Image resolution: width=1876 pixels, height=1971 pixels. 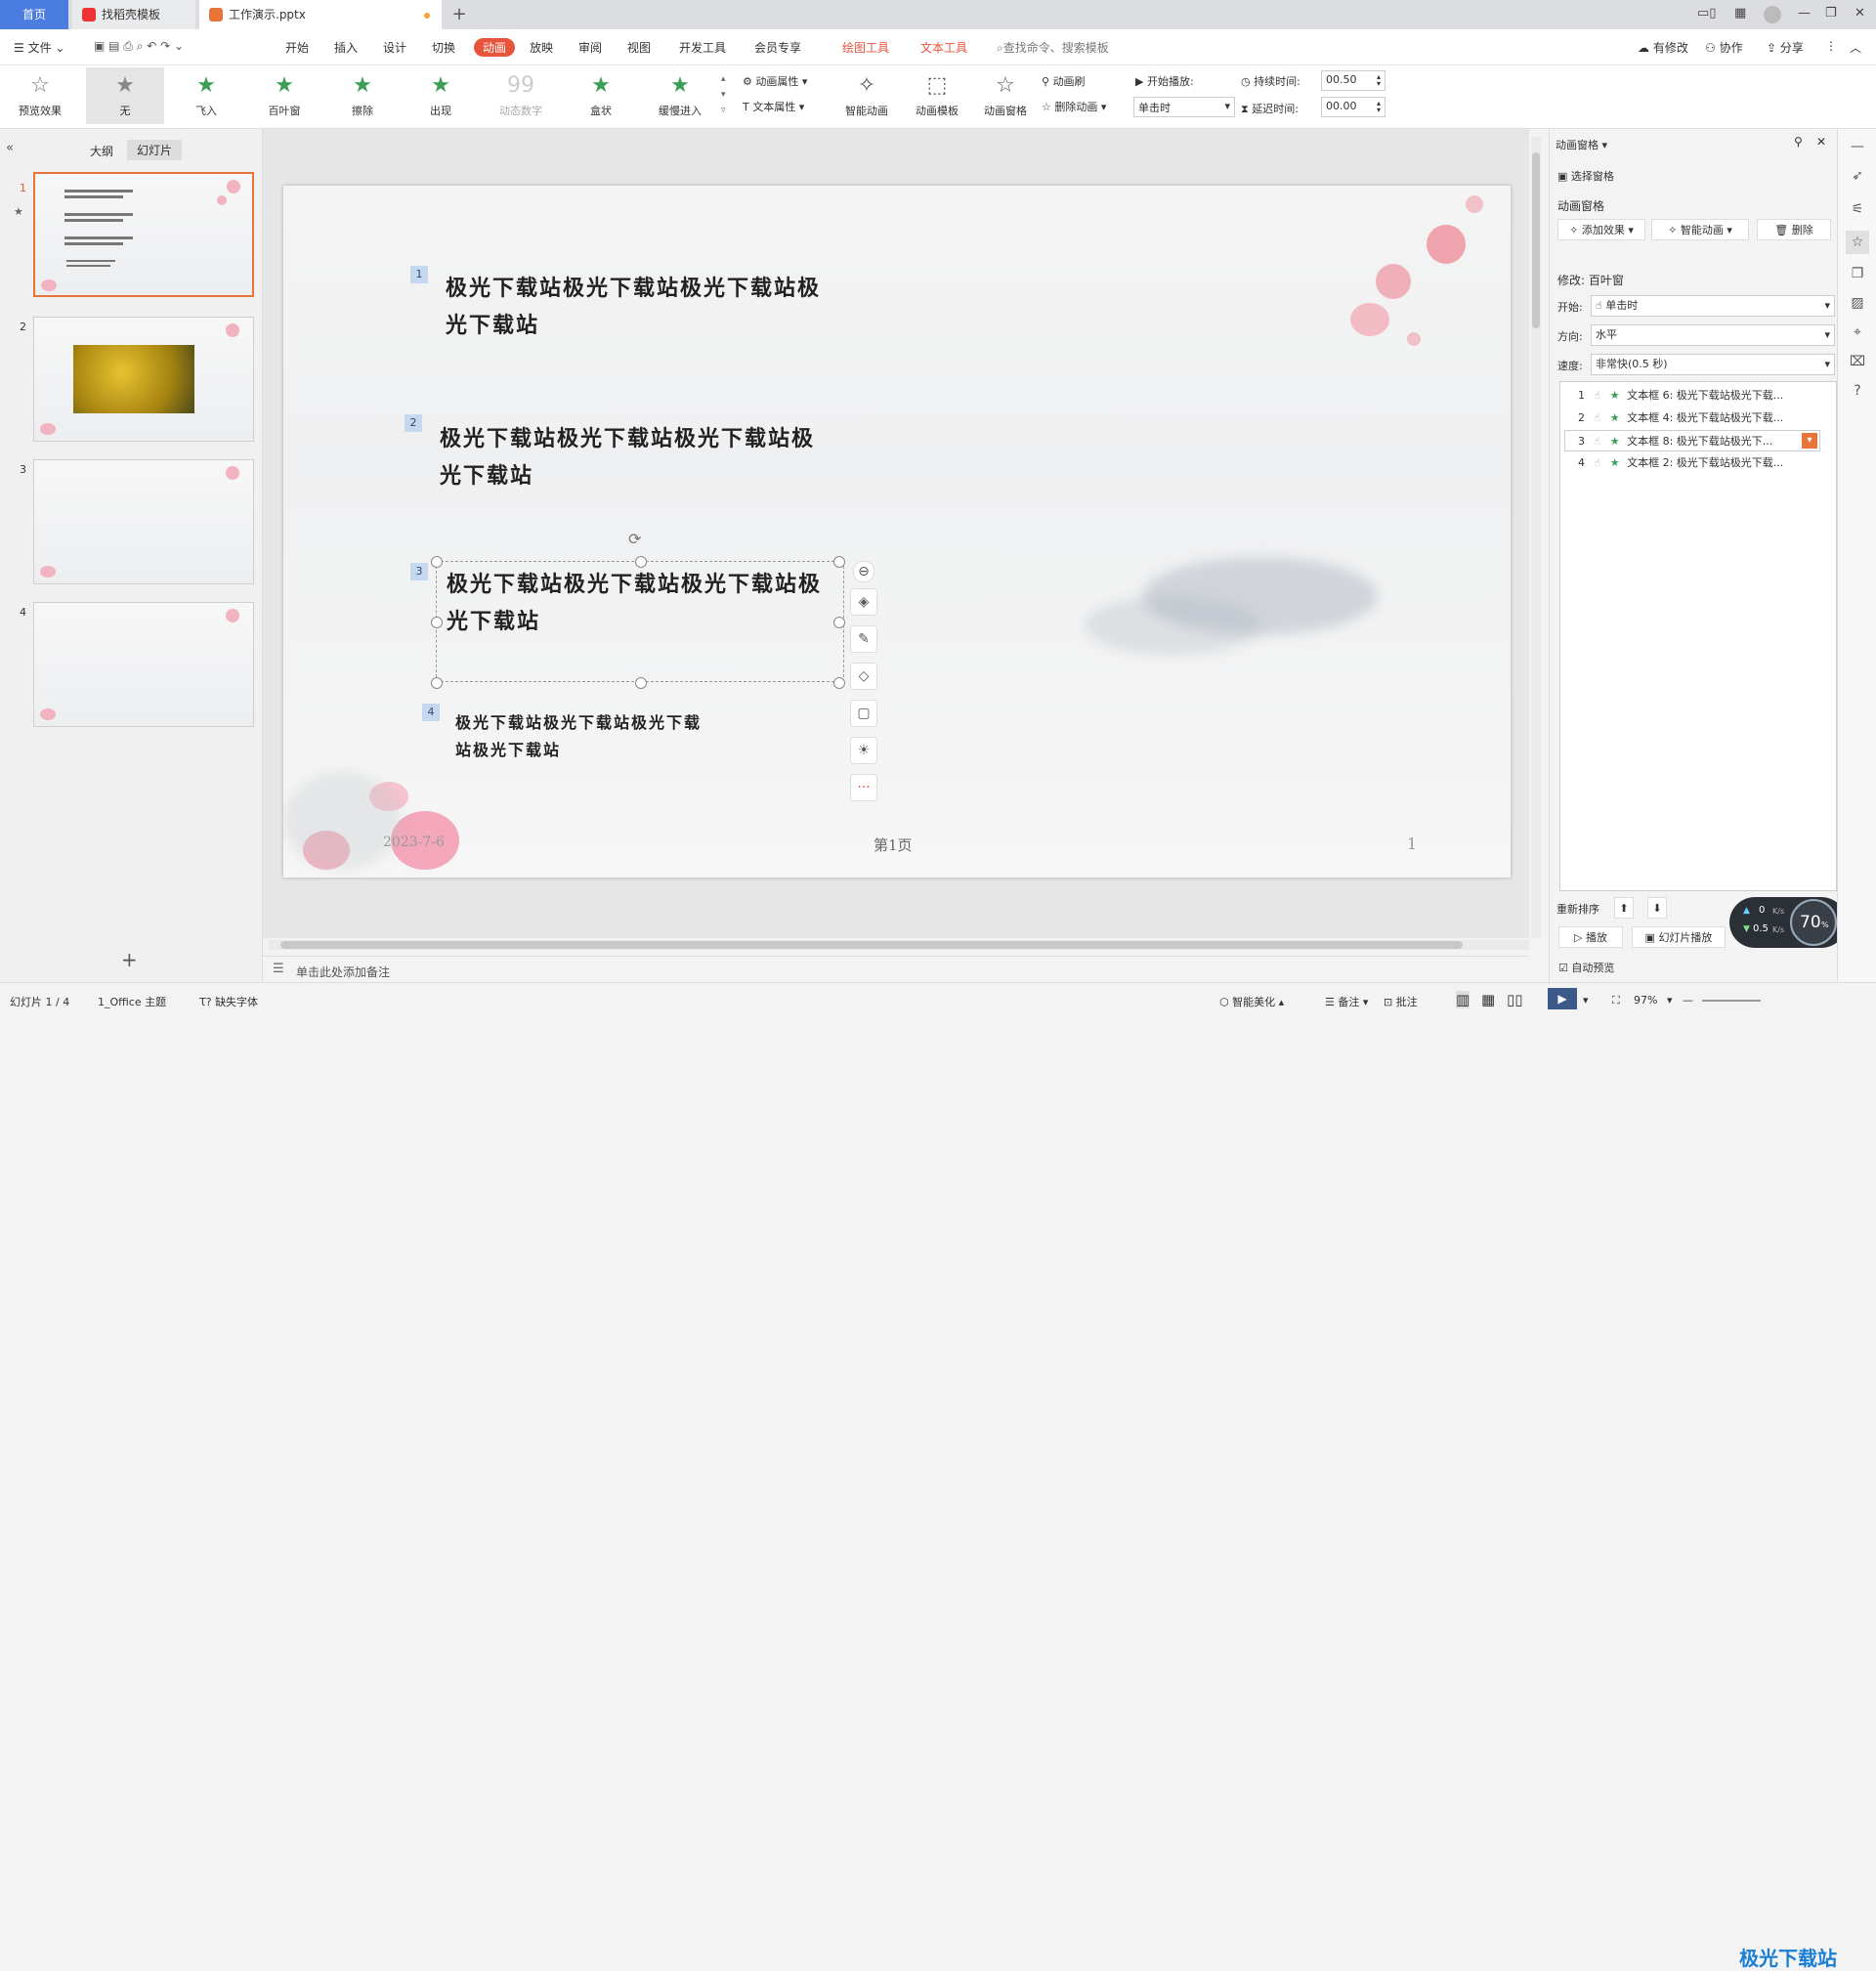 What do you see at coordinates (1585, 176) in the screenshot?
I see `select-pane-button: ▣ 选择窗格` at bounding box center [1585, 176].